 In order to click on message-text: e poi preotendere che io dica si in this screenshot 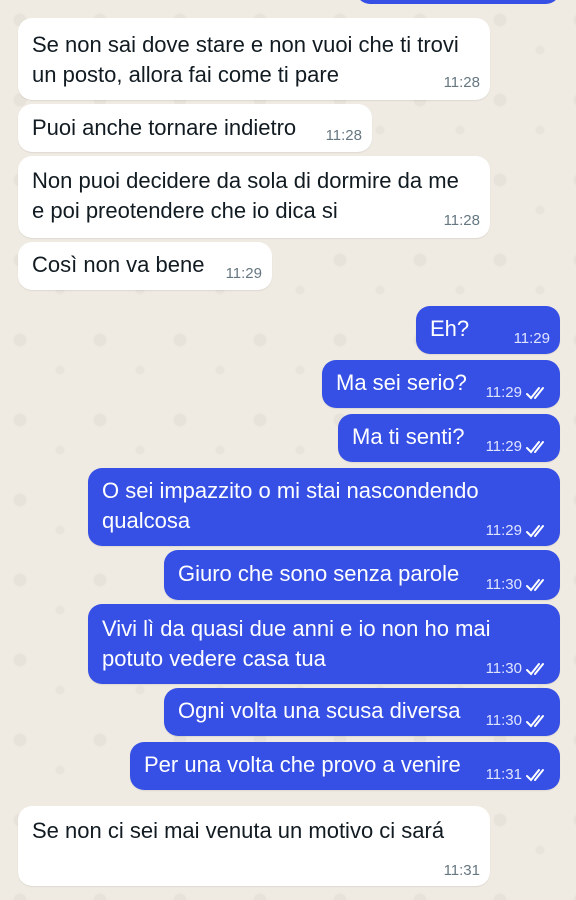, I will do `click(185, 210)`.